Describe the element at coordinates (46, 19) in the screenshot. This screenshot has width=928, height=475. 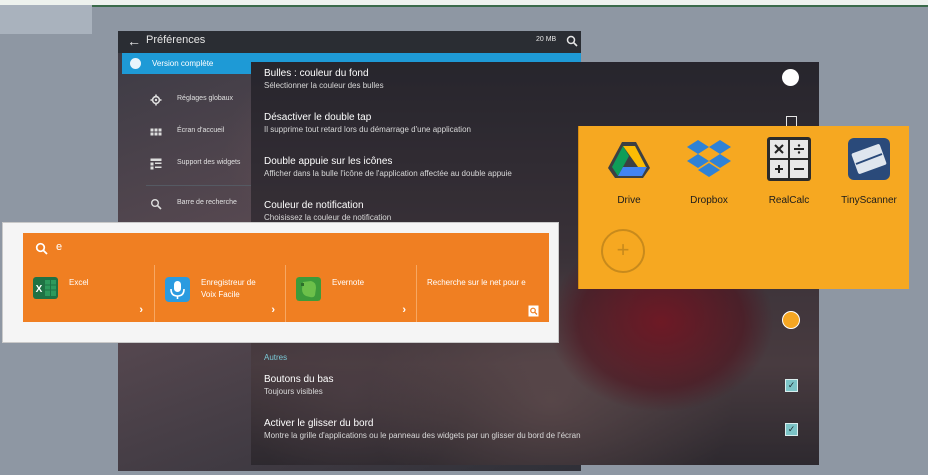
I see `background-corner` at that location.